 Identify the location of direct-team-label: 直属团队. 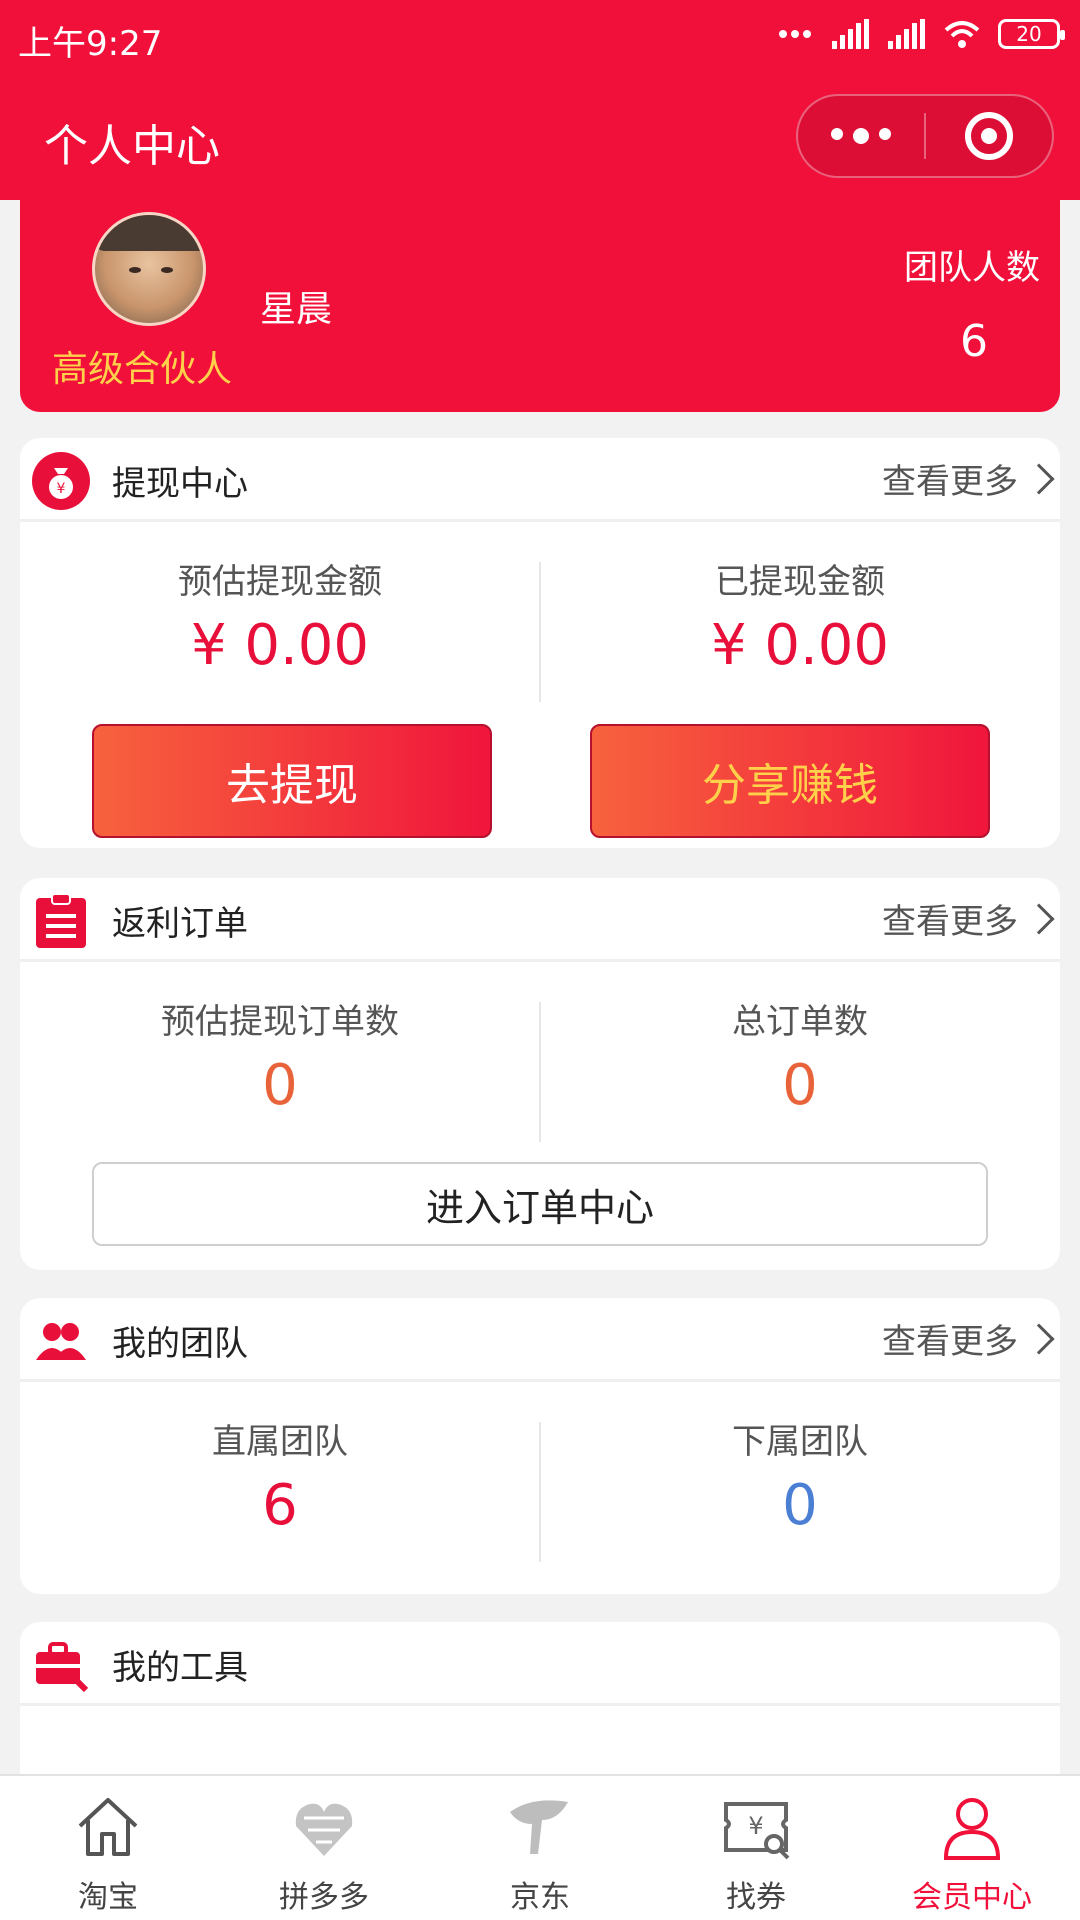
(280, 1442).